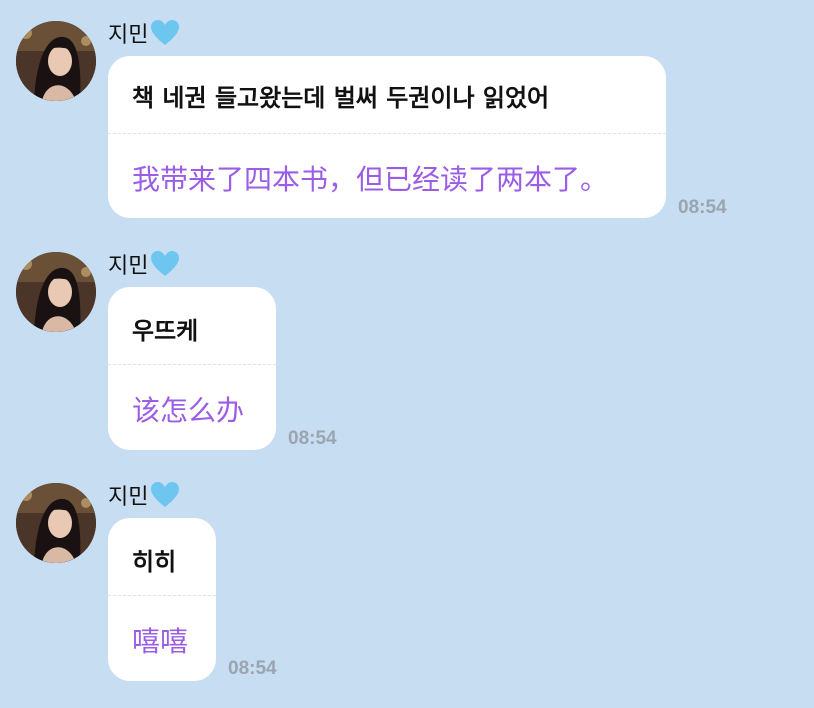  I want to click on message-translation-text: 嘻嘻, so click(160, 641).